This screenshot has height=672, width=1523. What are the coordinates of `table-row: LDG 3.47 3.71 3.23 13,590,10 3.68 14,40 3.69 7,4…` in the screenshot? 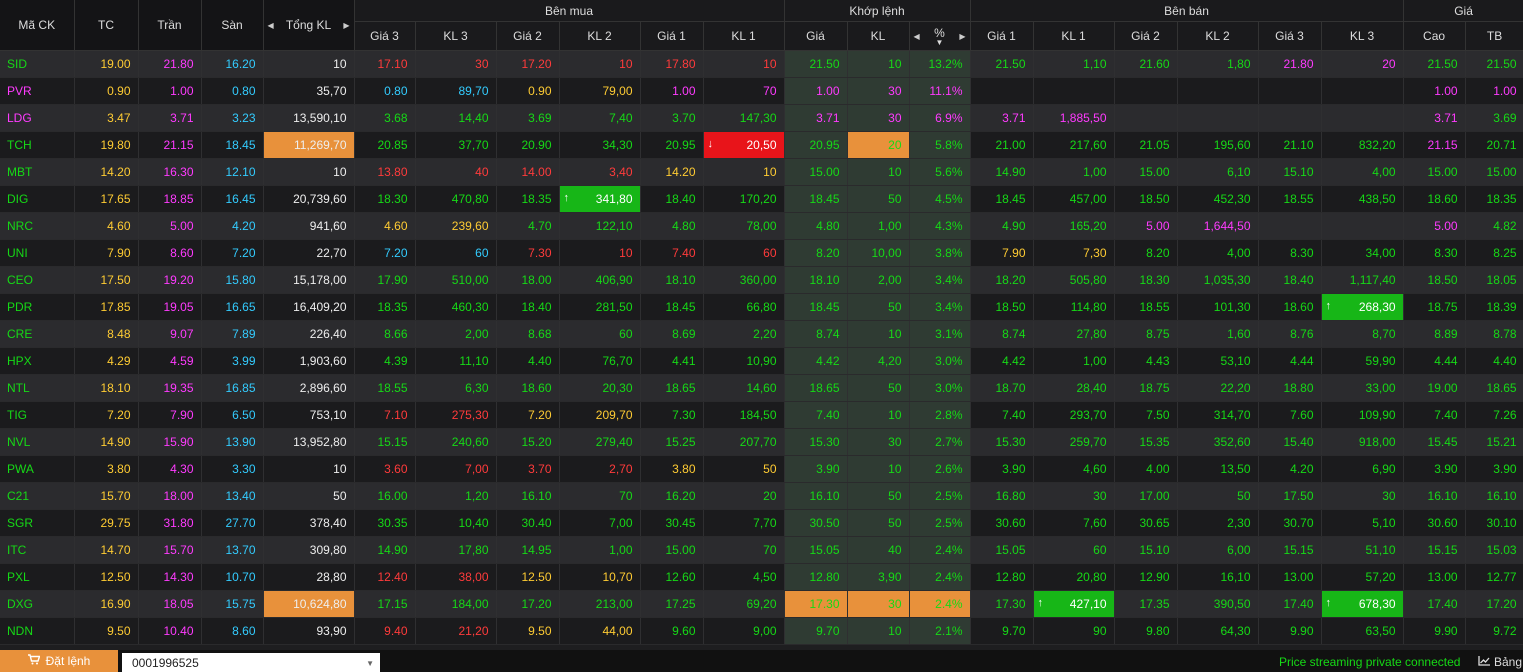 It's located at (761, 118).